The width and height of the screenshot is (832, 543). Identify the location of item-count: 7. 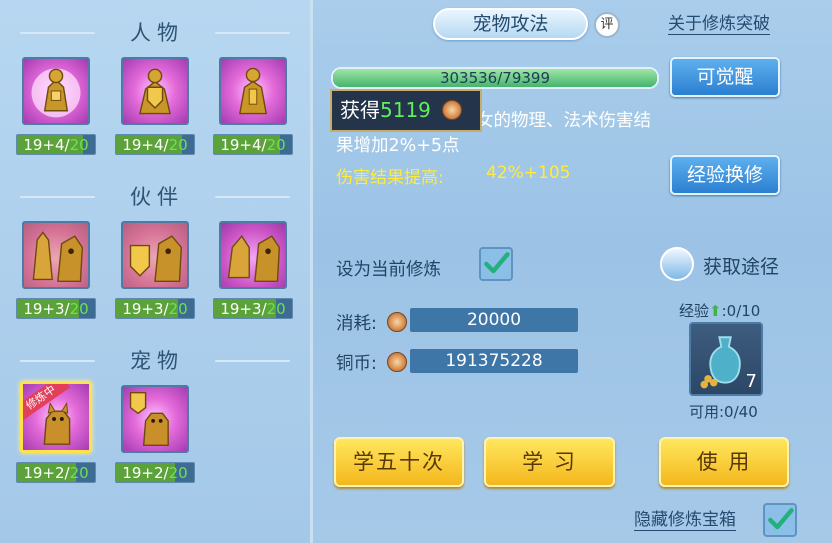
(751, 381).